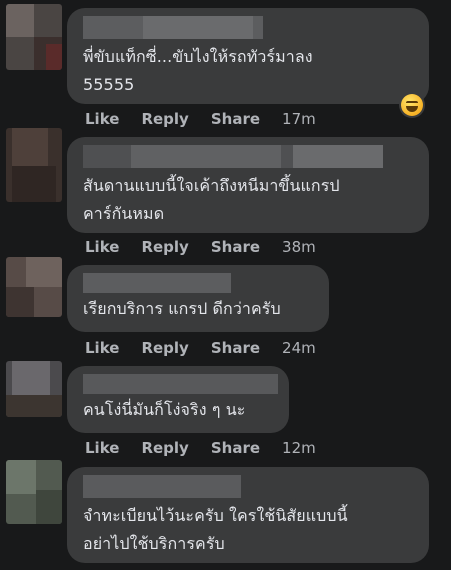 The width and height of the screenshot is (451, 570). What do you see at coordinates (200, 247) in the screenshot?
I see `comment-actions: Like Reply Share 38m` at bounding box center [200, 247].